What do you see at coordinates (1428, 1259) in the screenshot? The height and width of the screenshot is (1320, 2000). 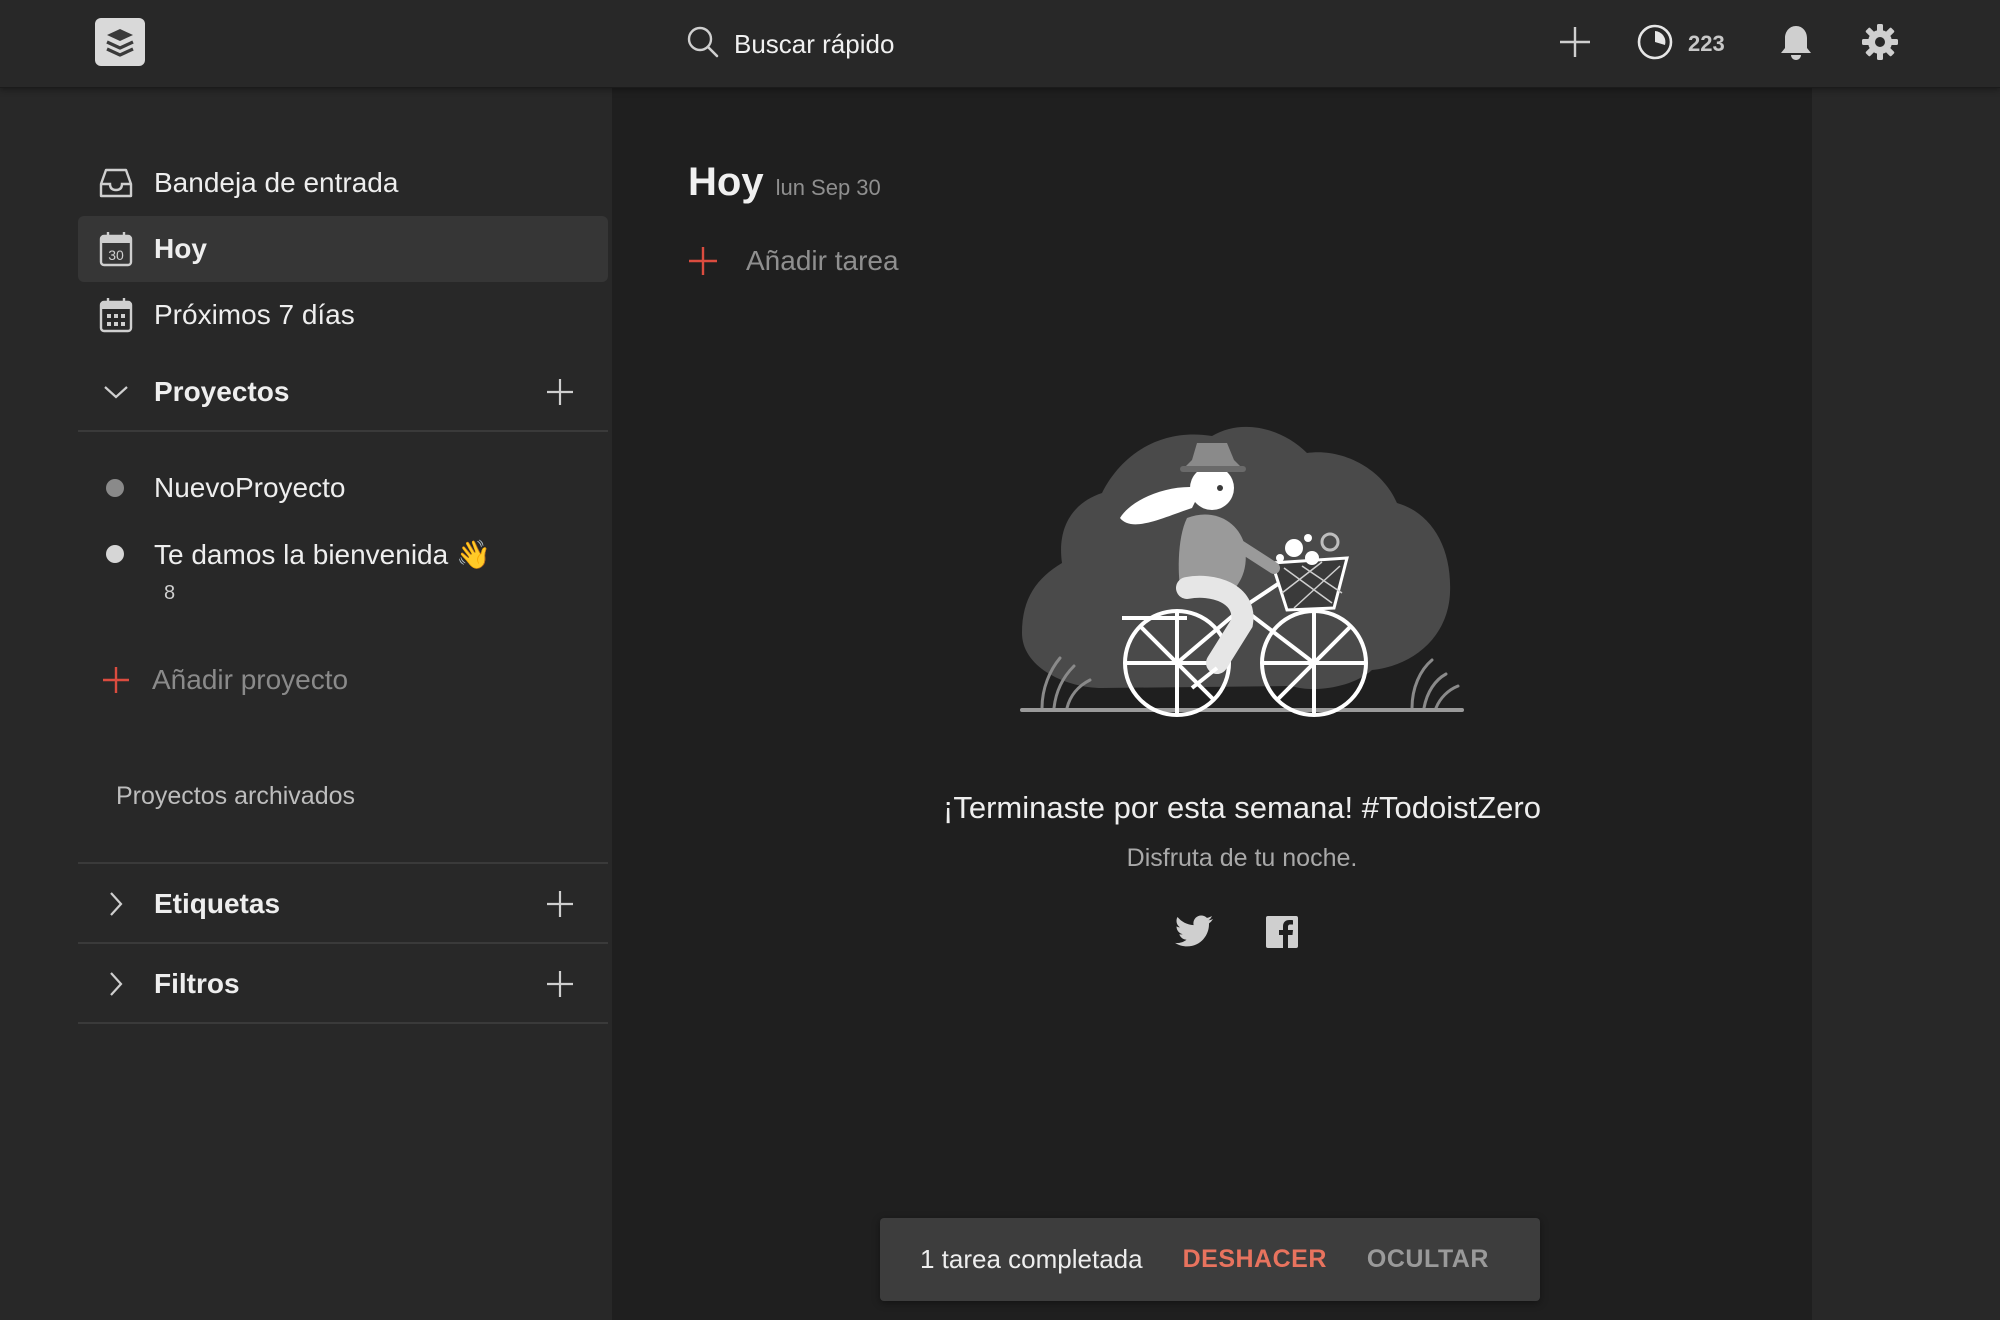 I see `hide-button: OCULTAR` at bounding box center [1428, 1259].